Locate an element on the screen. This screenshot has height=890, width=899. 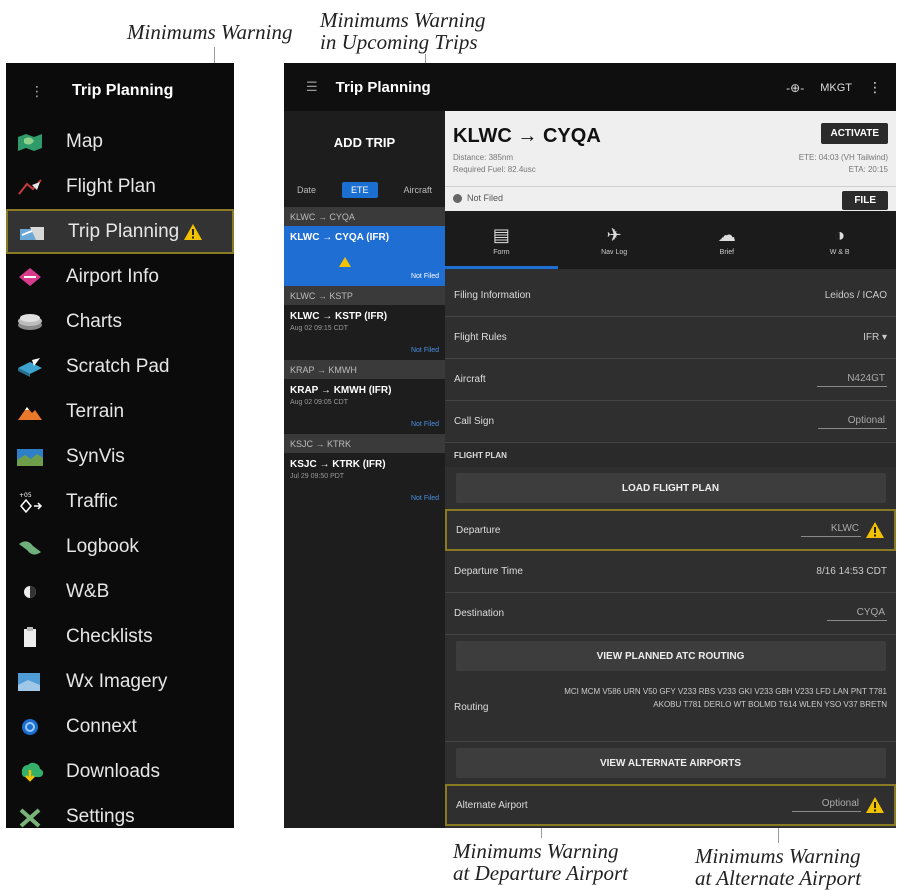
call-sign-field: Optional is located at coordinates (852, 422).